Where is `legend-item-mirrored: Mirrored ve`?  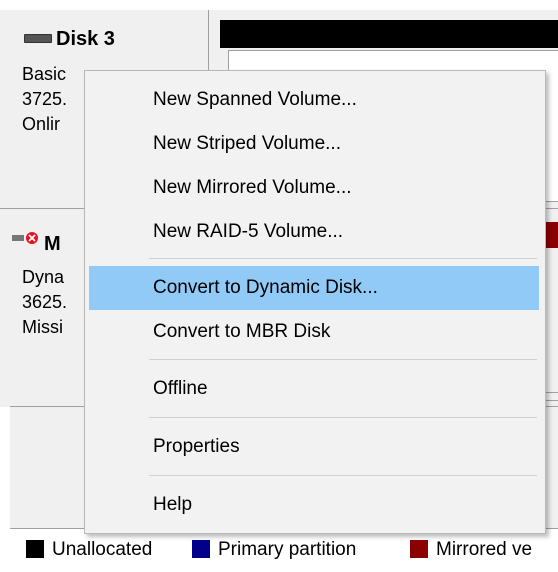
legend-item-mirrored: Mirrored ve is located at coordinates (471, 550).